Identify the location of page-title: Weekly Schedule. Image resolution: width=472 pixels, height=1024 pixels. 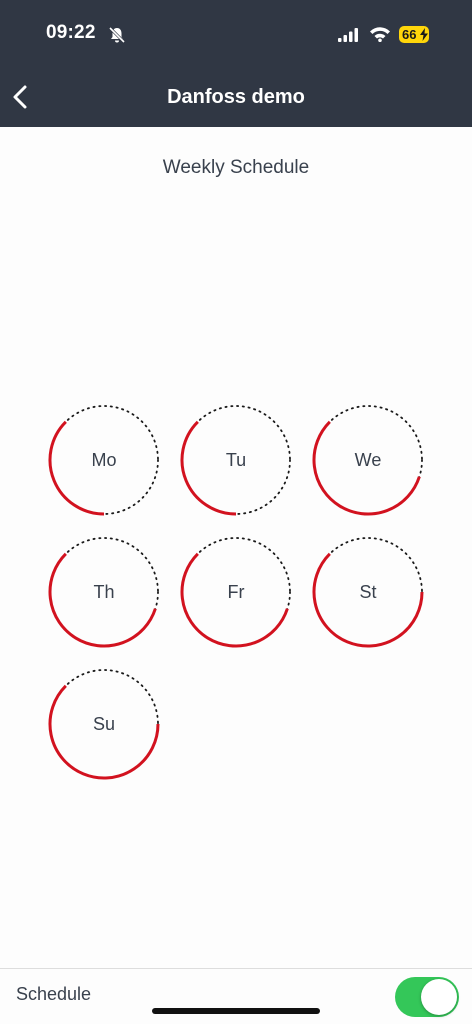
(236, 167).